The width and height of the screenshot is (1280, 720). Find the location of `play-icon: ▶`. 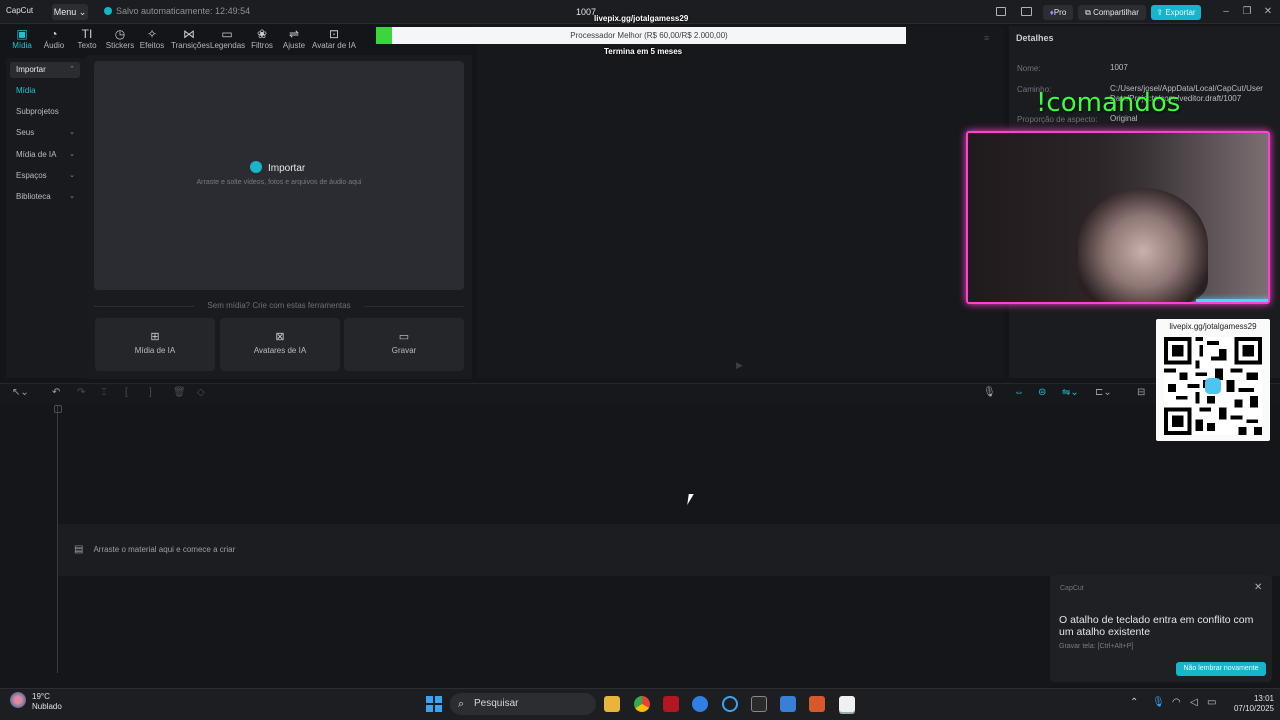

play-icon: ▶ is located at coordinates (739, 365).